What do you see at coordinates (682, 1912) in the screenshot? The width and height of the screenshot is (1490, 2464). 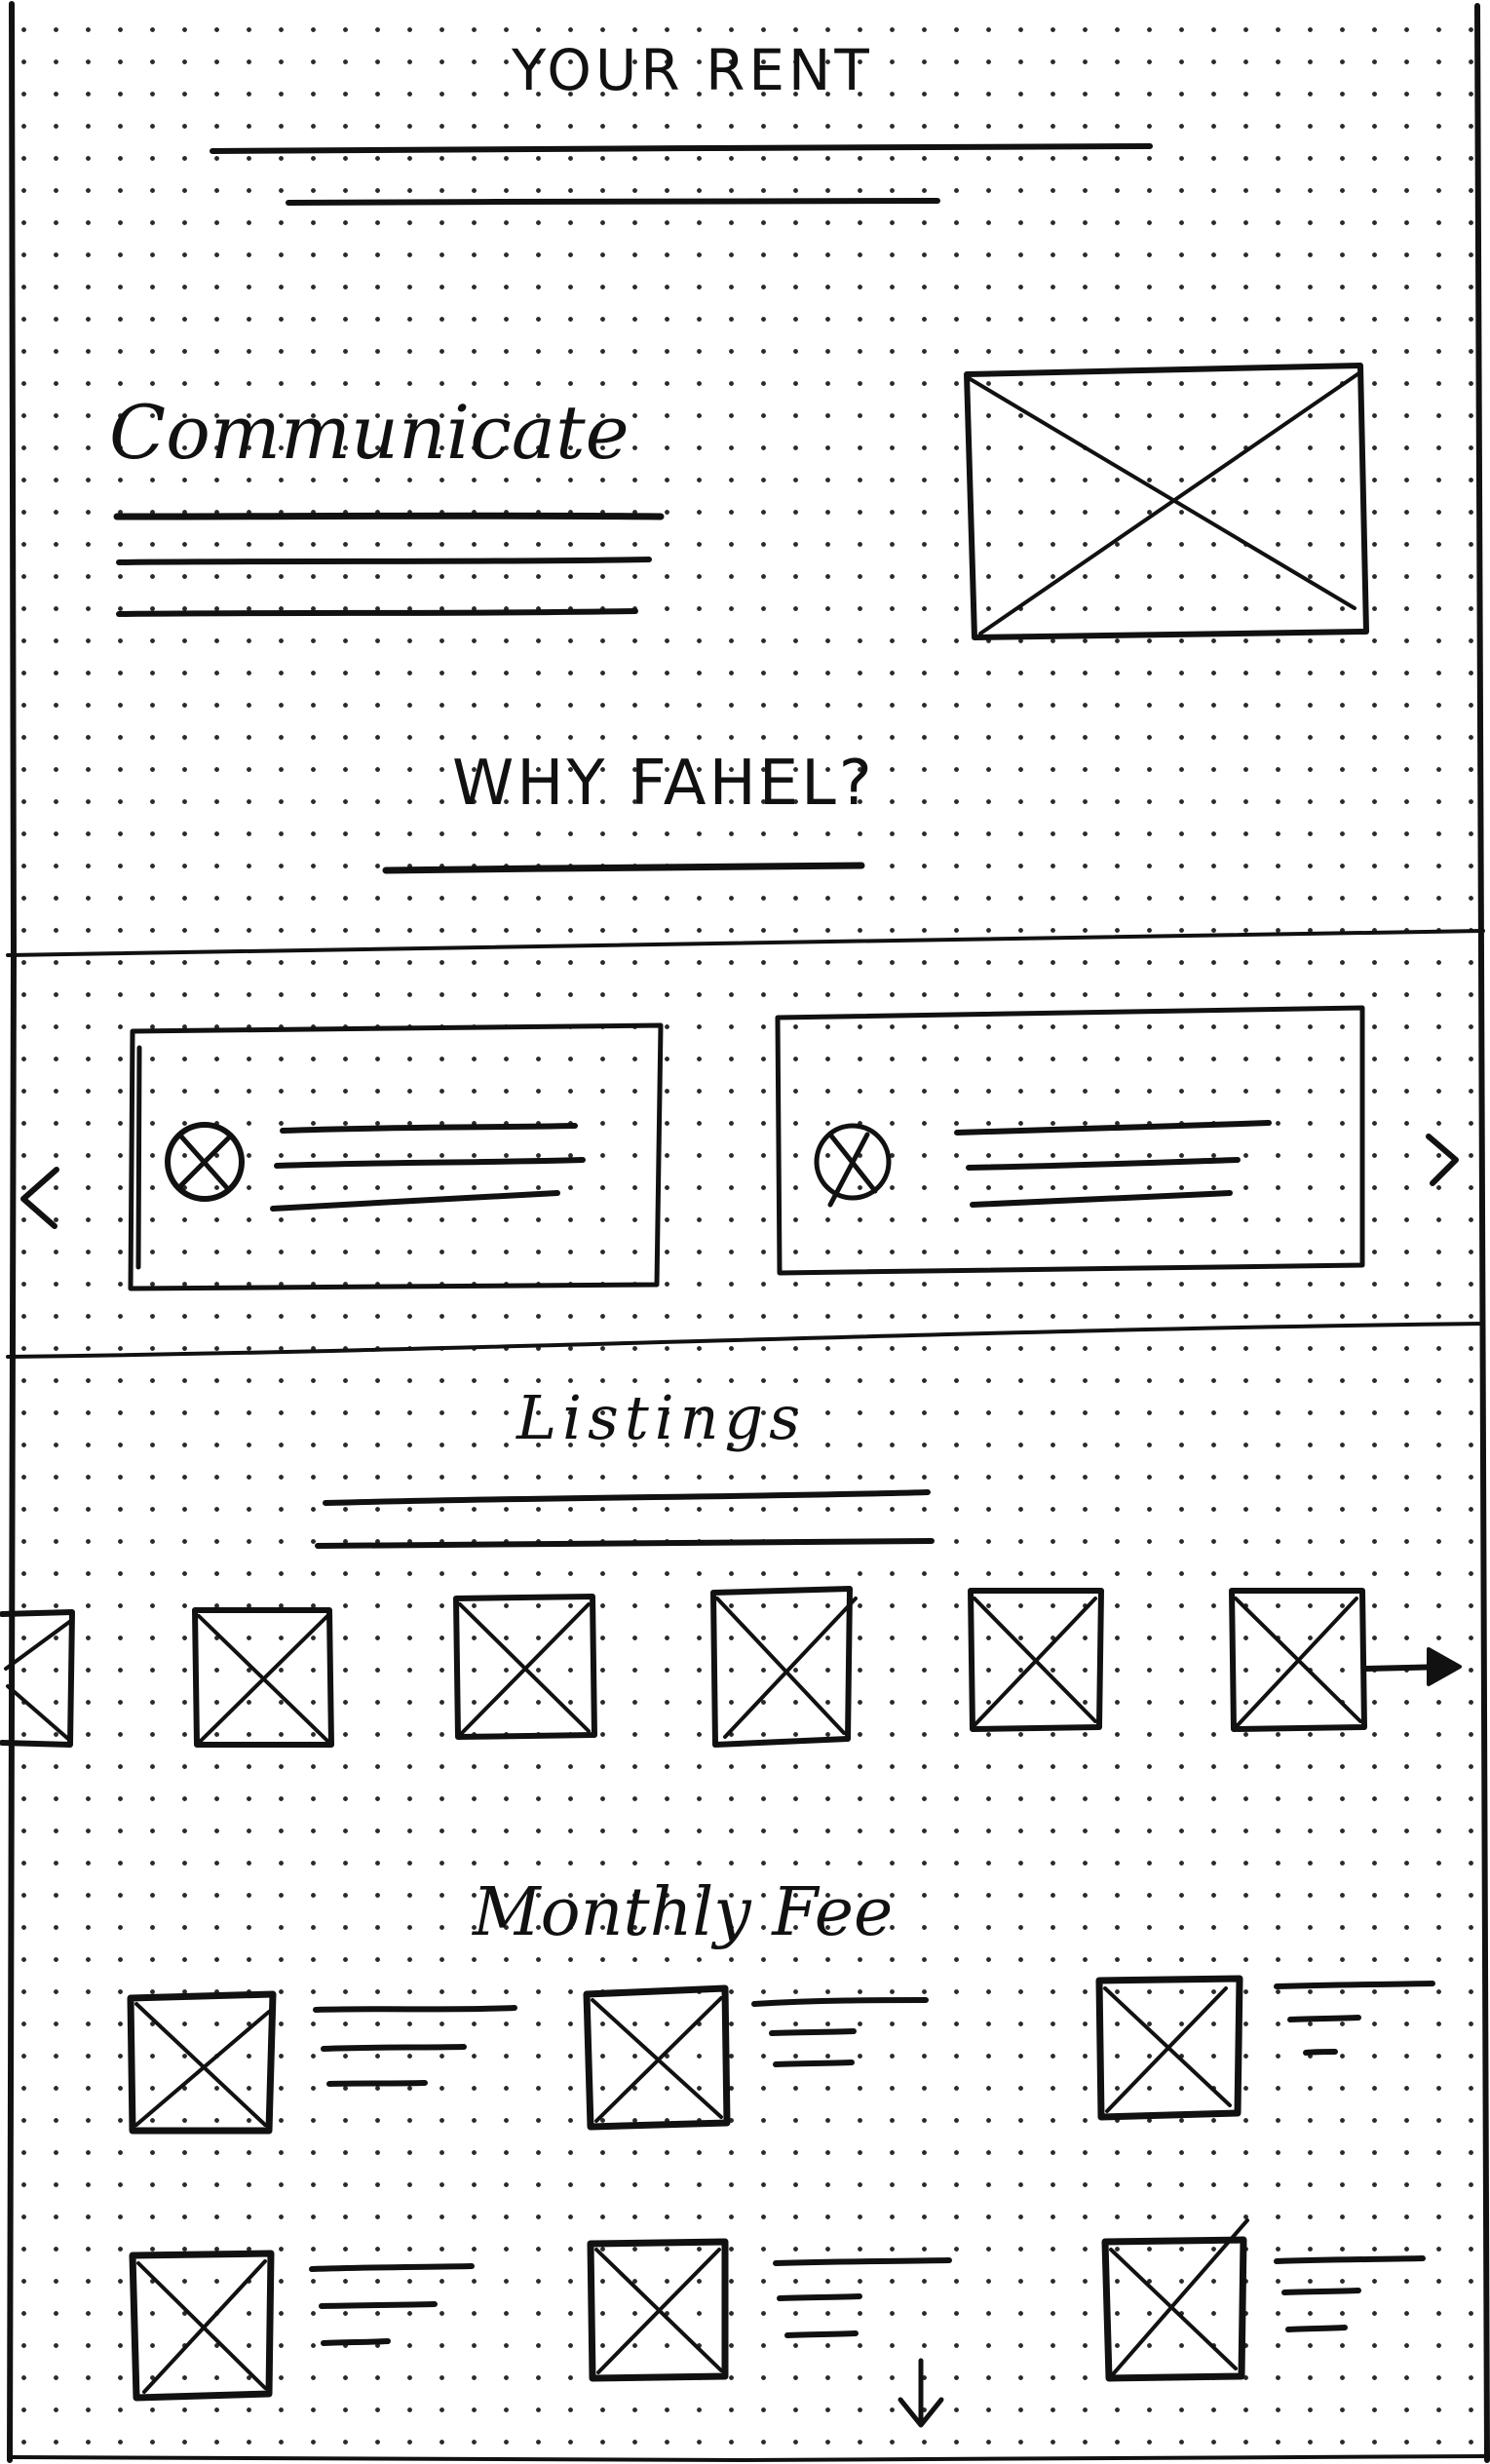 I see `monthly-heading: Monthly Fee` at bounding box center [682, 1912].